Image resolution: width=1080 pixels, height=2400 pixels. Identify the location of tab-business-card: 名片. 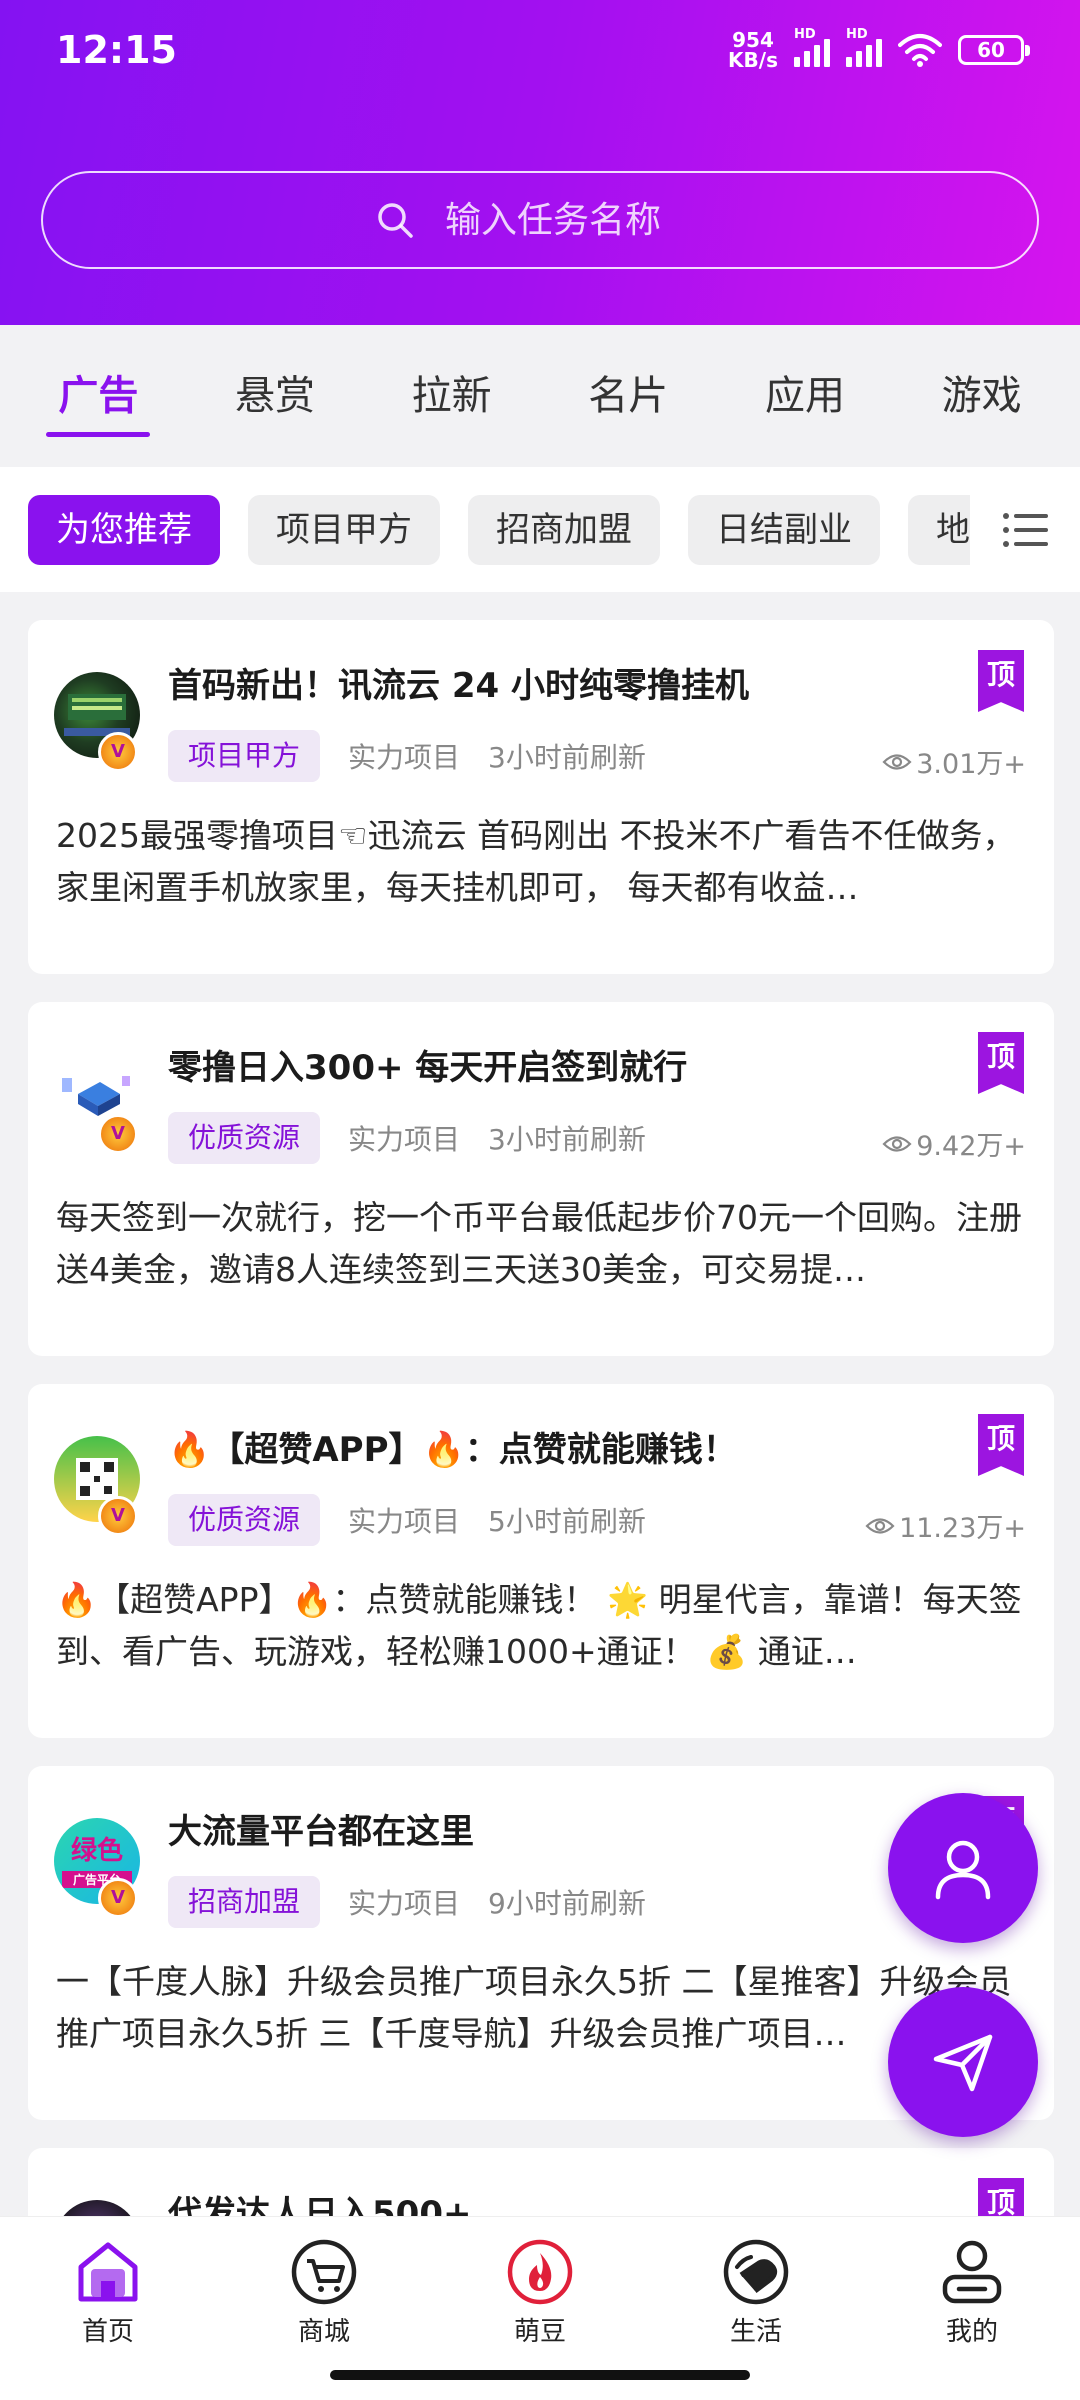
(628, 396).